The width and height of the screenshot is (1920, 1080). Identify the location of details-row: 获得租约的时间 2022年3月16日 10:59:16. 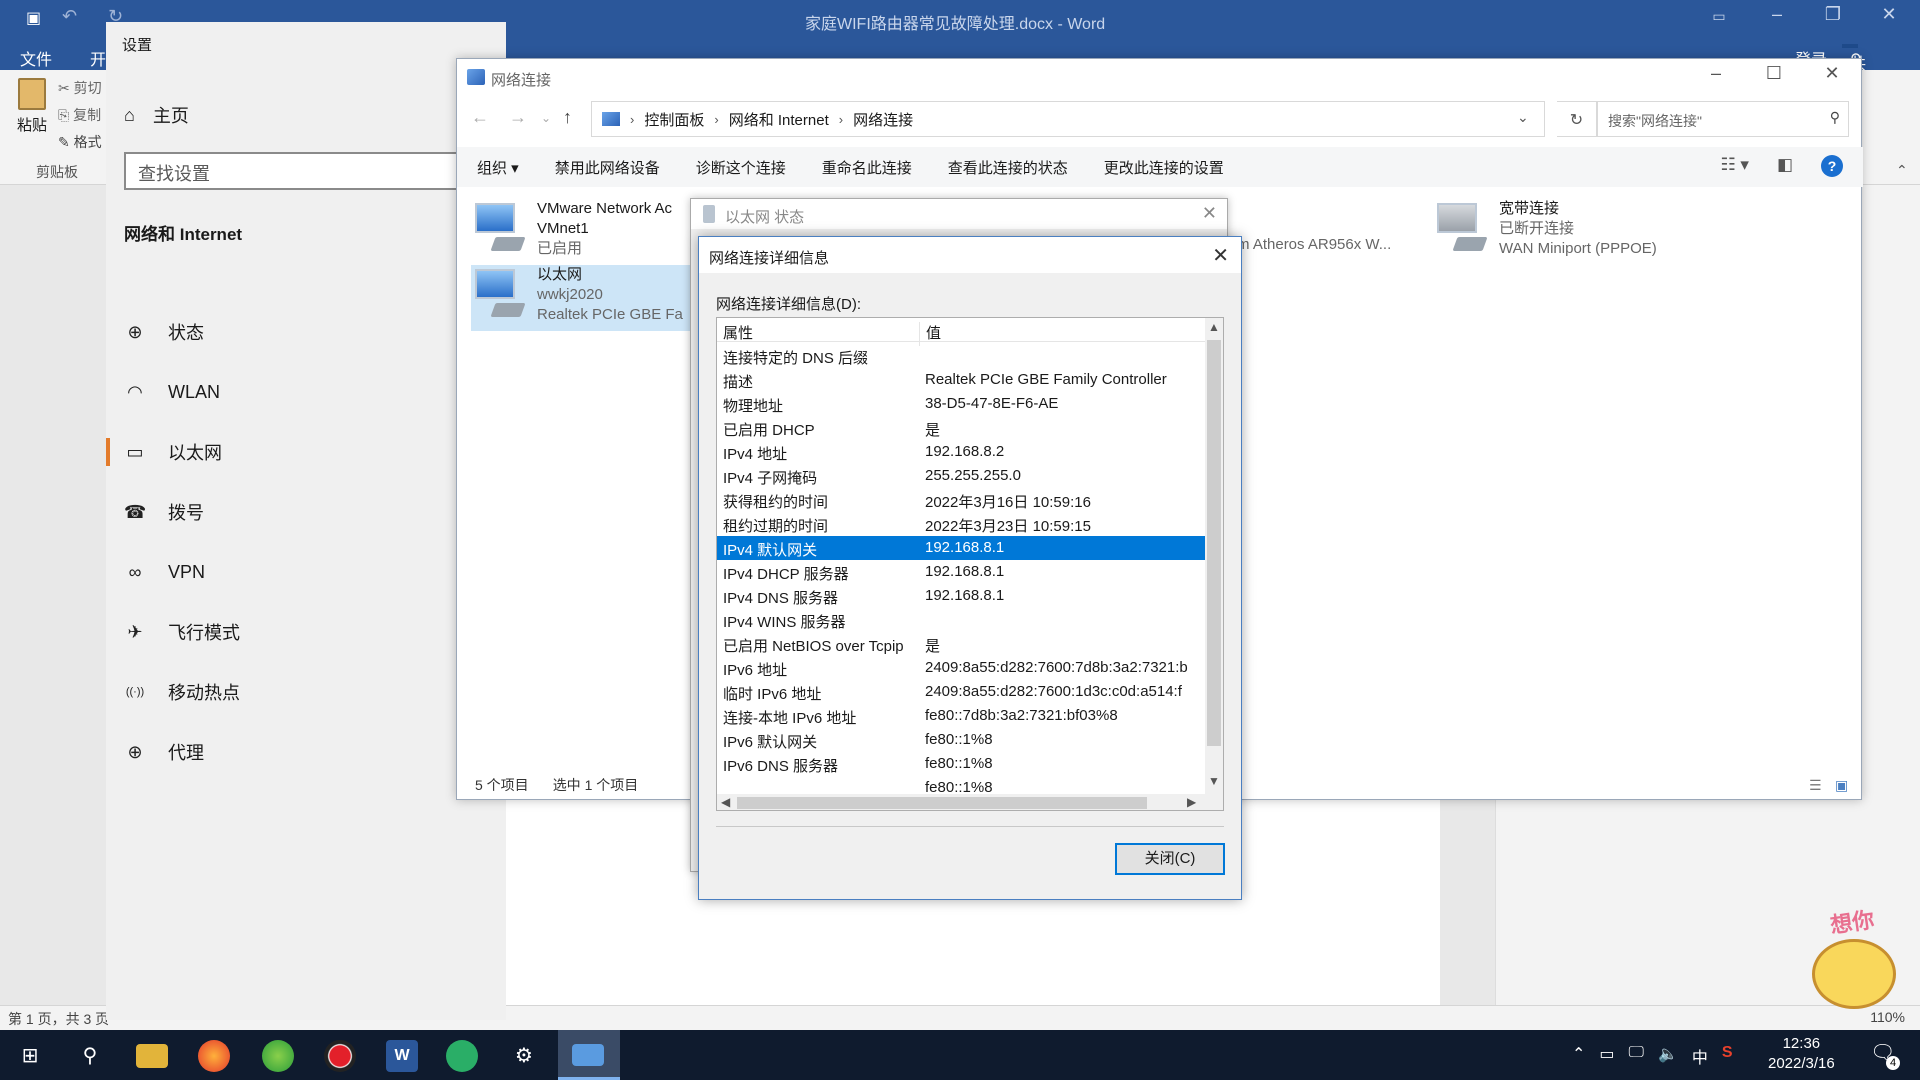
(961, 500).